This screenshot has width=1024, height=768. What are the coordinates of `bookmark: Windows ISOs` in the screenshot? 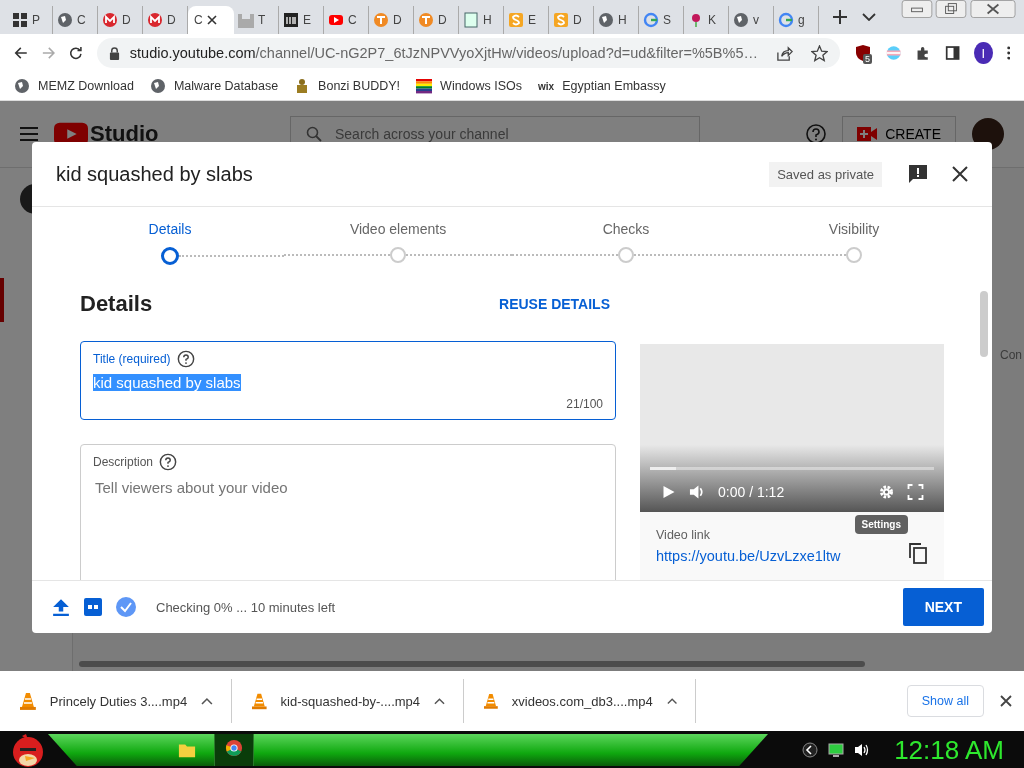 It's located at (469, 86).